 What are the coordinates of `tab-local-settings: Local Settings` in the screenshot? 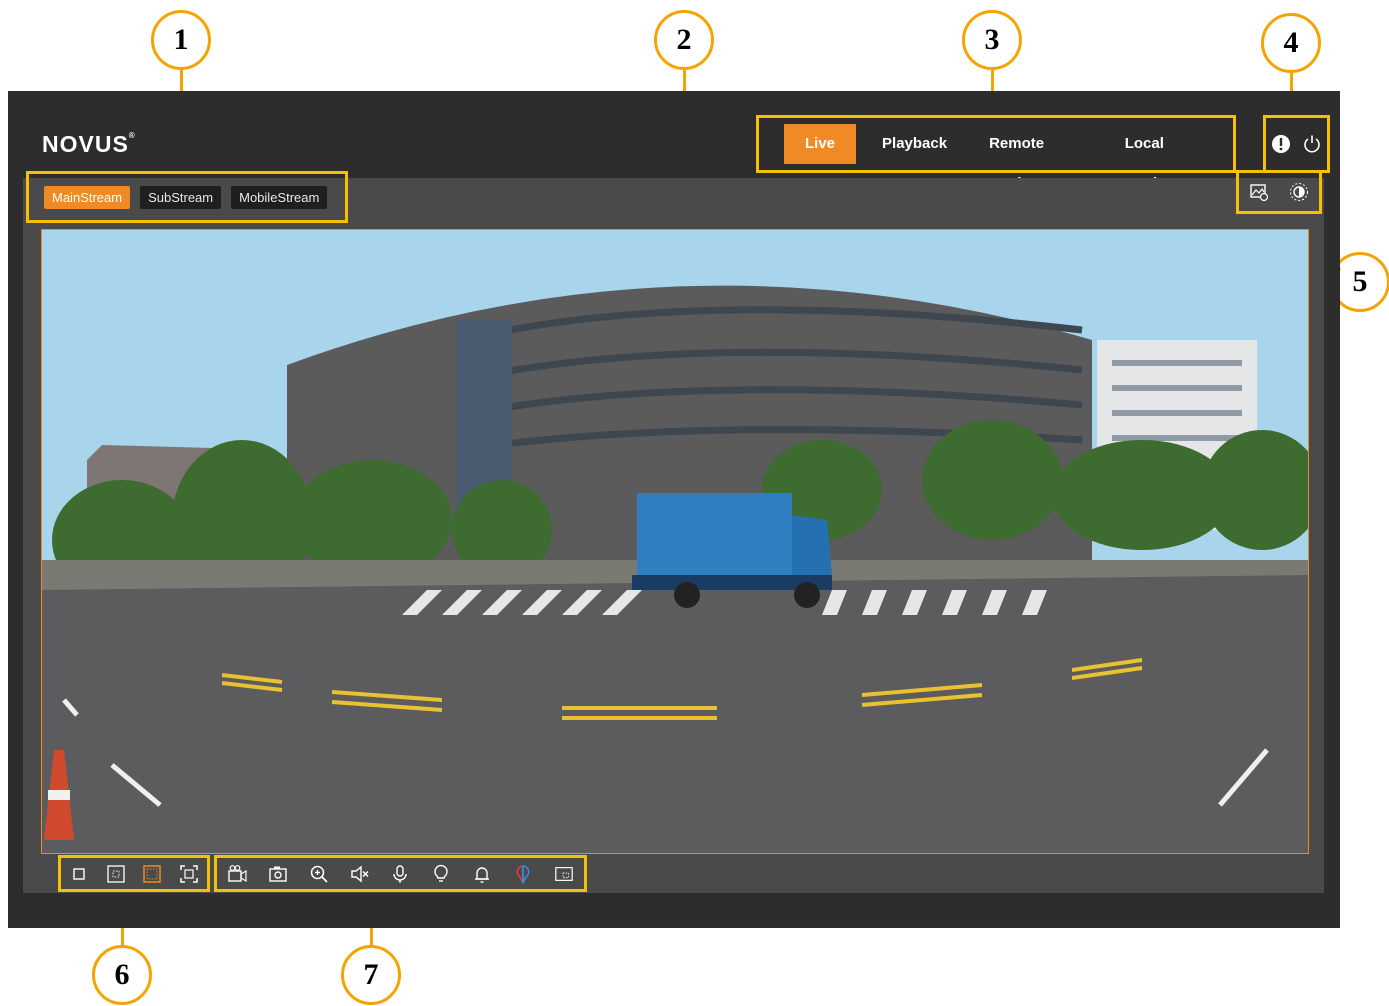 It's located at (1168, 158).